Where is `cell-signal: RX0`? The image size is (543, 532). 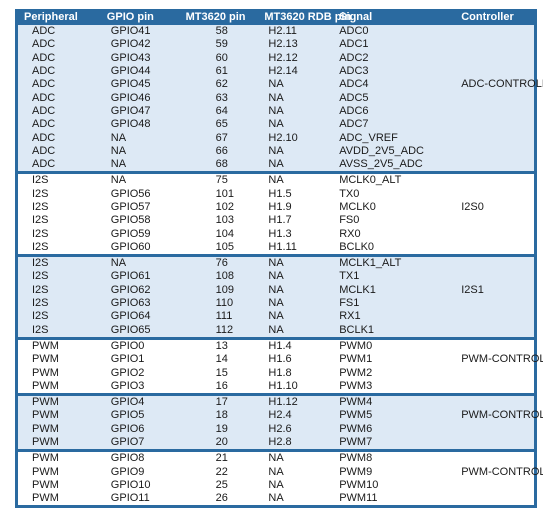
cell-signal: RX0 is located at coordinates (394, 234).